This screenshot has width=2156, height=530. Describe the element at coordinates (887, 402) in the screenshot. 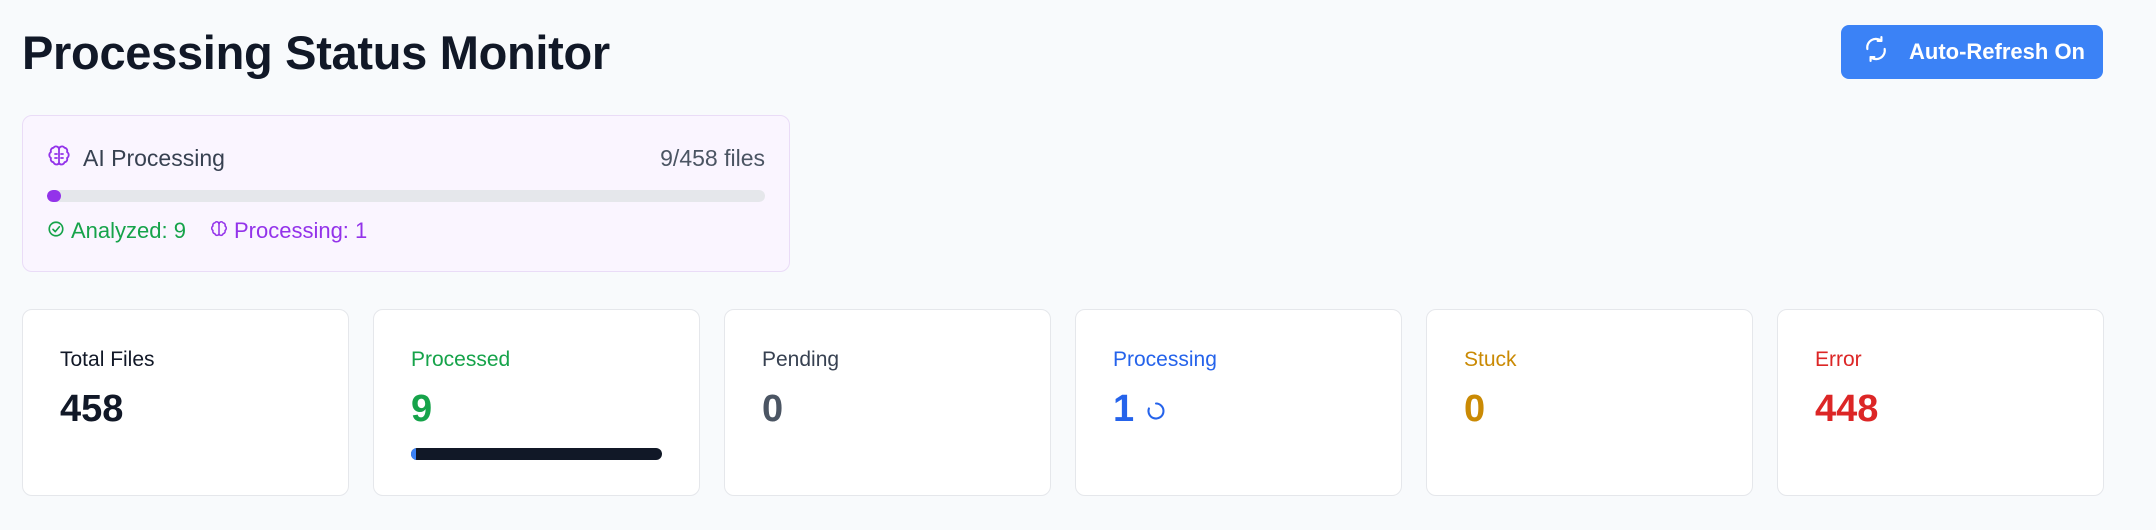

I see `stat-card-pending: Pending 0` at that location.